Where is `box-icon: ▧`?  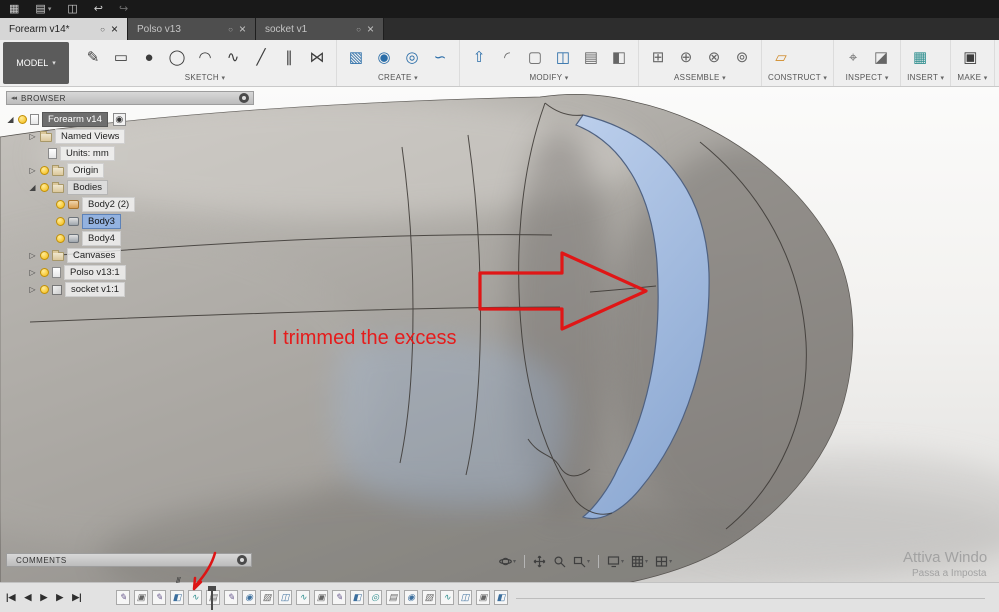 box-icon: ▧ is located at coordinates (356, 57).